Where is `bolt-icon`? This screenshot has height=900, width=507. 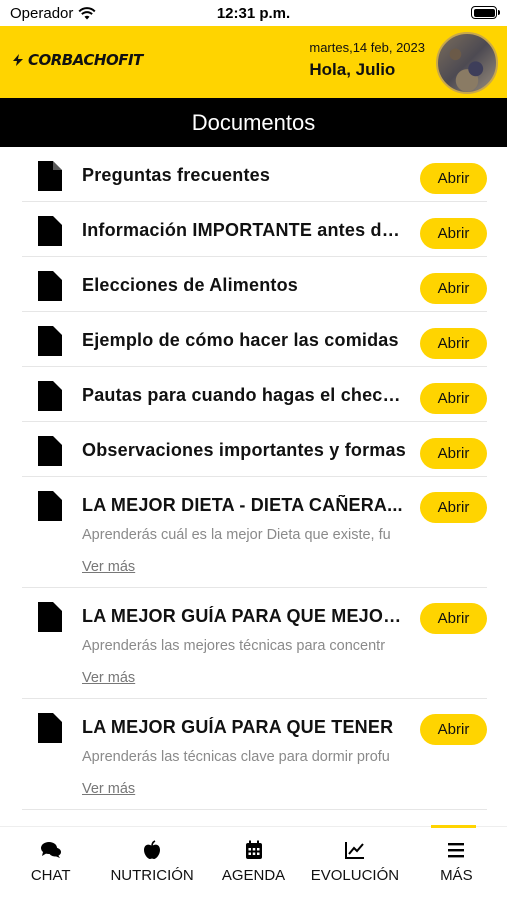
bolt-icon is located at coordinates (18, 60).